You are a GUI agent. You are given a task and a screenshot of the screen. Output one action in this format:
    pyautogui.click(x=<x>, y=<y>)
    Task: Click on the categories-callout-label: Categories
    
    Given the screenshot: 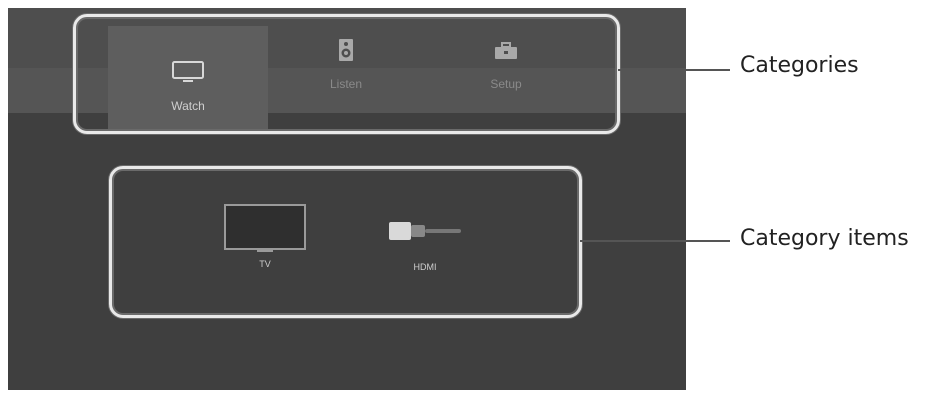 What is the action you would take?
    pyautogui.click(x=799, y=65)
    